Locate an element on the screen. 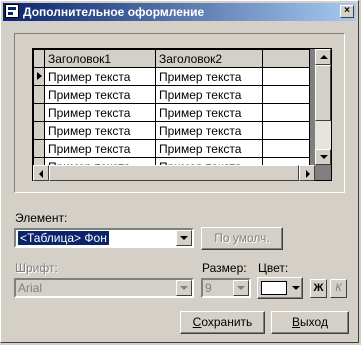 The width and height of the screenshot is (361, 345). vertical-scrollbar is located at coordinates (323, 107).